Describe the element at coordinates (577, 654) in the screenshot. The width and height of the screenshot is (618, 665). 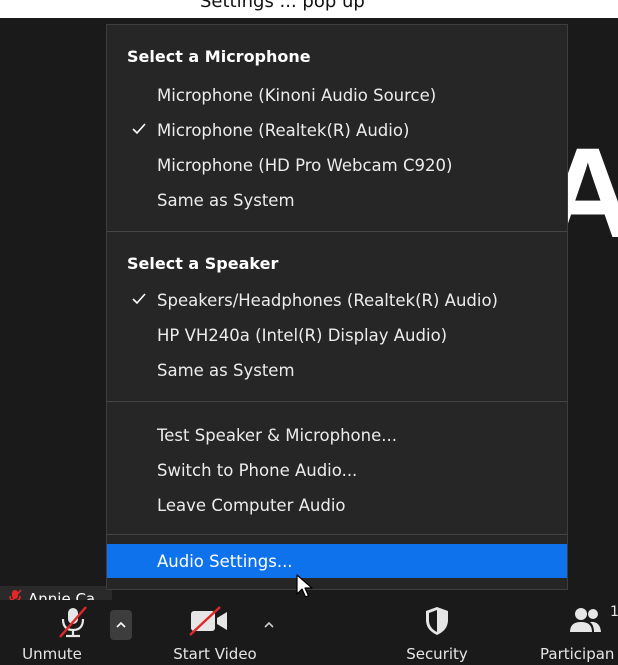
I see `participants-label: Participan` at that location.